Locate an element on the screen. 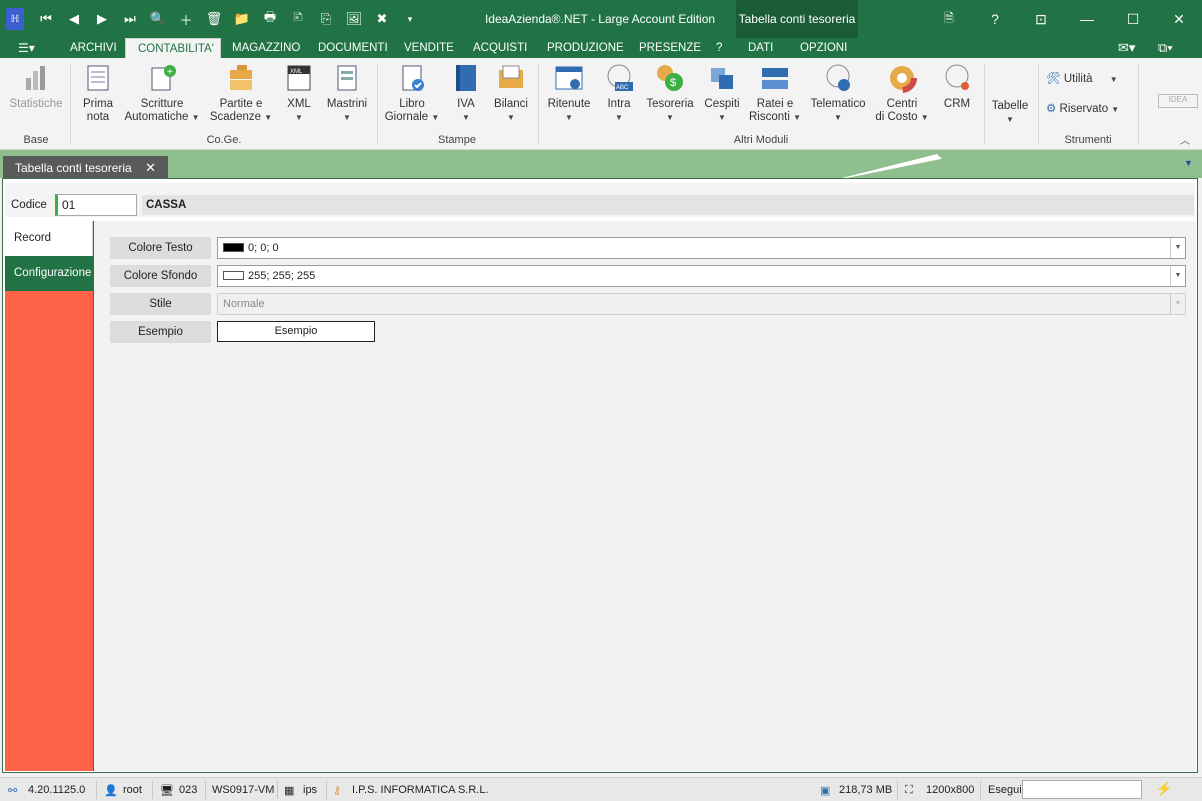 Image resolution: width=1202 pixels, height=801 pixels. tab-presenze: PRESENZE is located at coordinates (670, 48).